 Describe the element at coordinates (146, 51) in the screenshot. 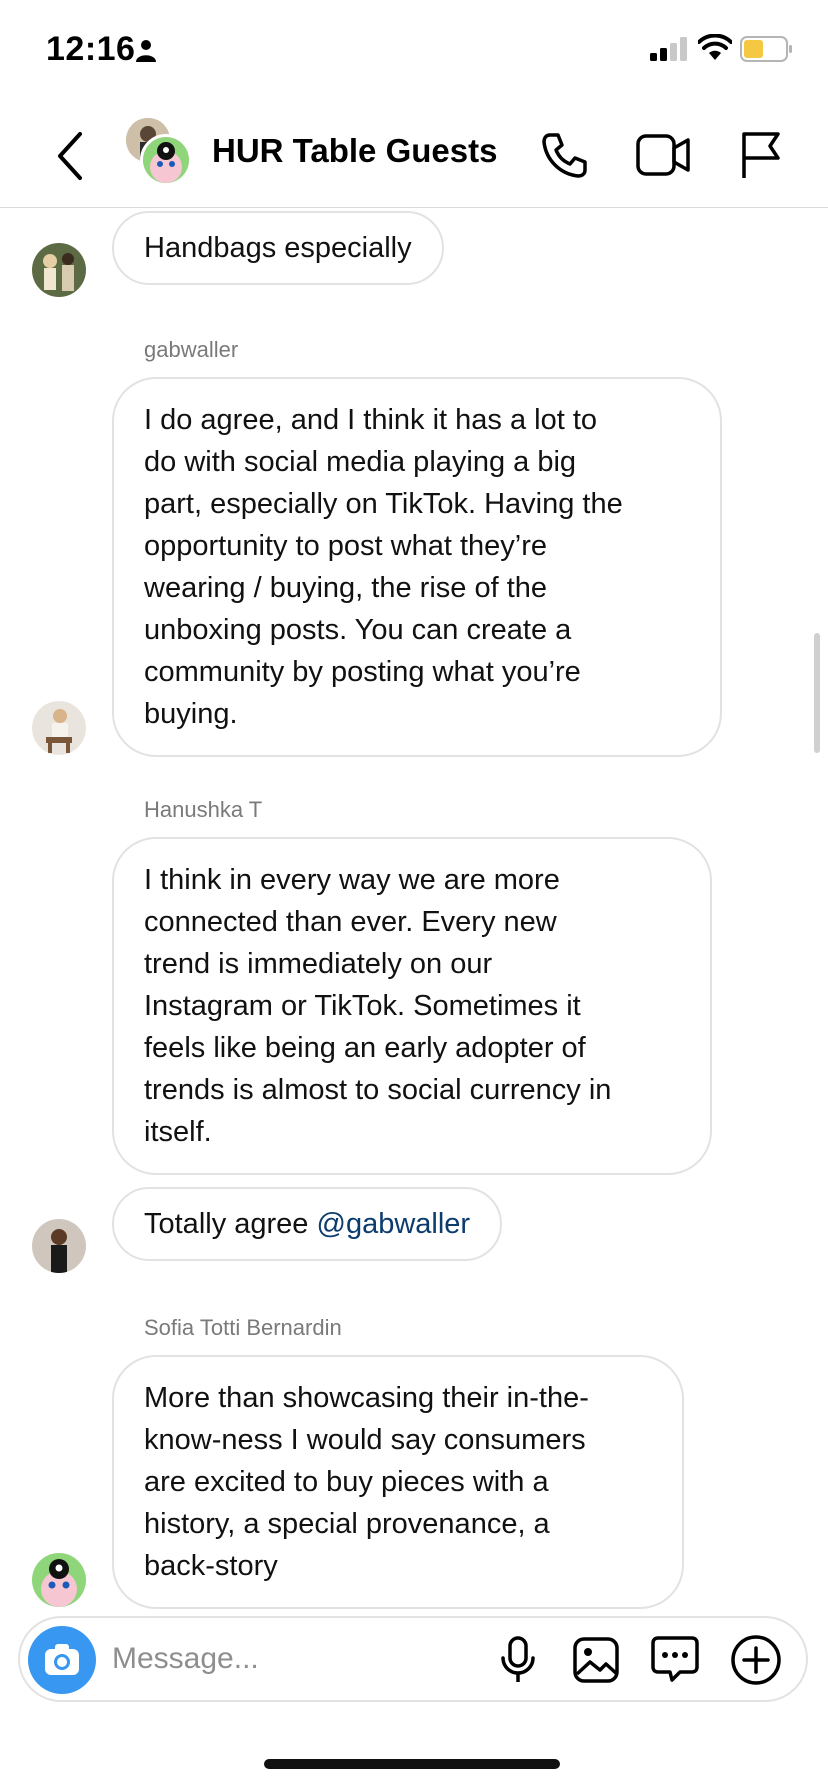

I see `person-icon` at that location.